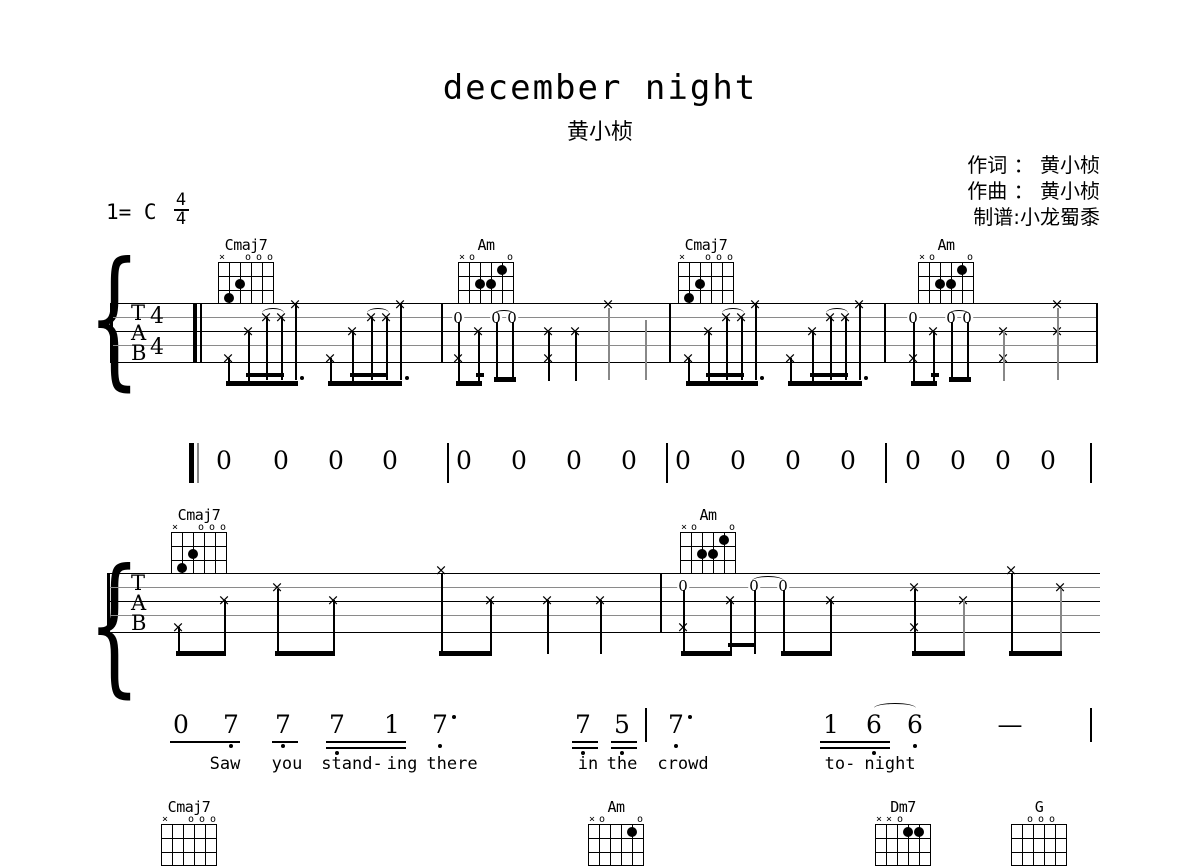 The image size is (1200, 866). Describe the element at coordinates (201, 333) in the screenshot. I see `repeat-start-barline-thin` at that location.